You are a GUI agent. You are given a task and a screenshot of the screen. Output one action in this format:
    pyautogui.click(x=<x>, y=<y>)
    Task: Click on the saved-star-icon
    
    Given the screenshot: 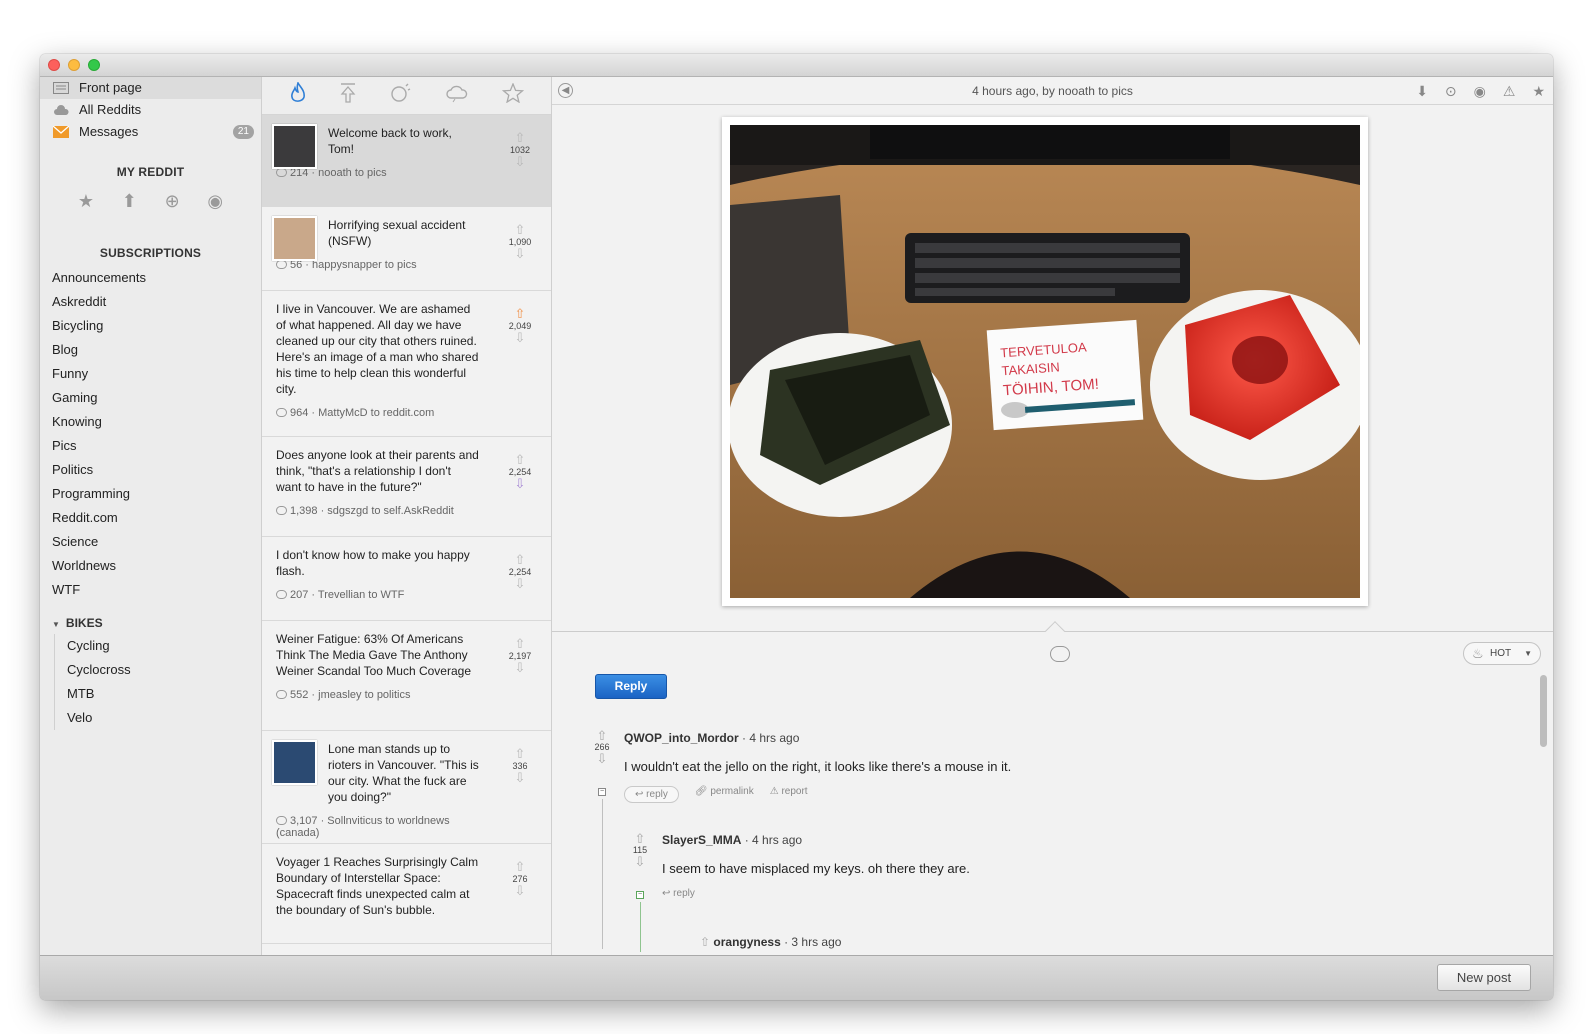 What is the action you would take?
    pyautogui.click(x=513, y=95)
    